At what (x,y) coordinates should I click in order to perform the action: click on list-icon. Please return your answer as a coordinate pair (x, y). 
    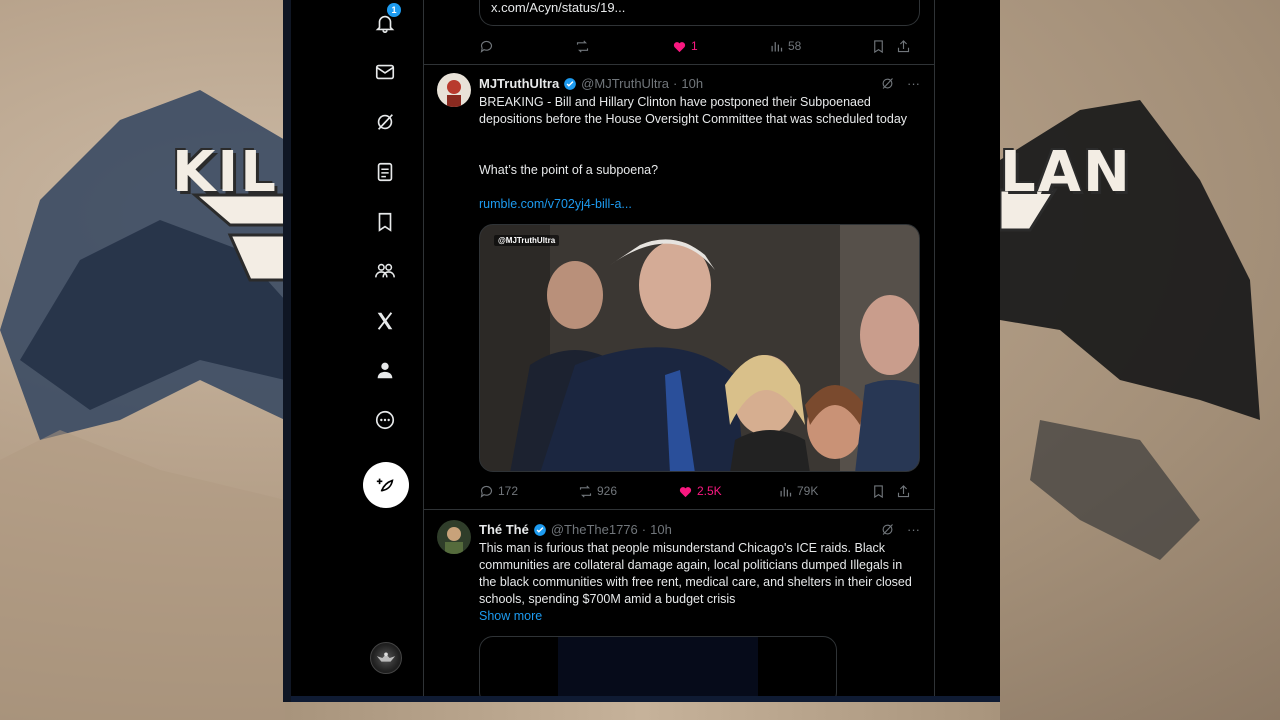
    Looking at the image, I should click on (385, 172).